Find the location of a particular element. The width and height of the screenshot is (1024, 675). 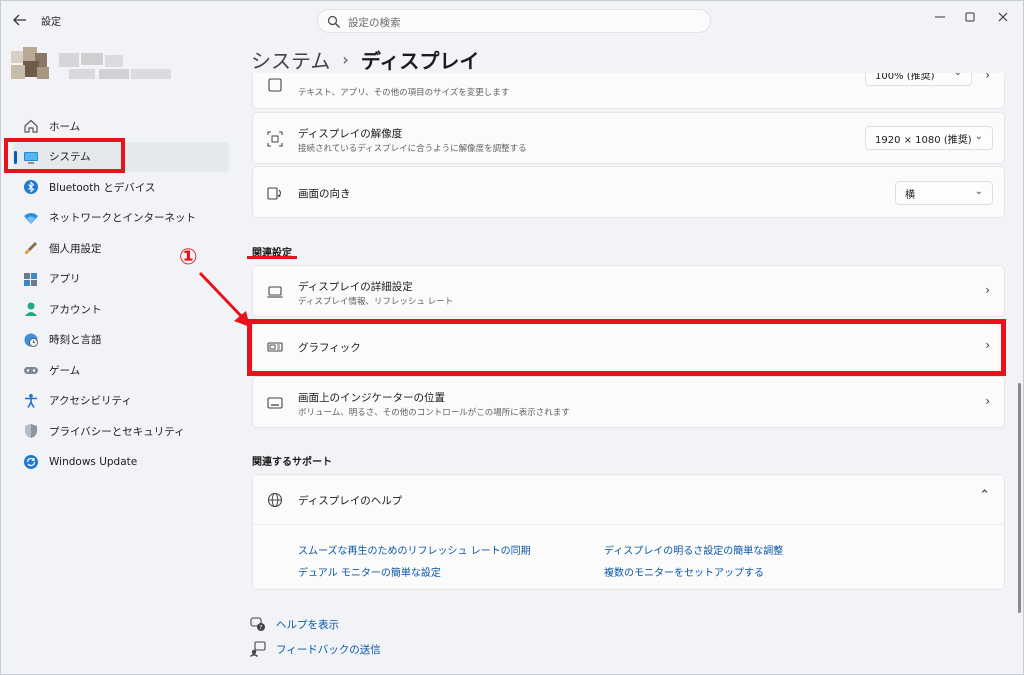

user-profile-avatar is located at coordinates (94, 66).